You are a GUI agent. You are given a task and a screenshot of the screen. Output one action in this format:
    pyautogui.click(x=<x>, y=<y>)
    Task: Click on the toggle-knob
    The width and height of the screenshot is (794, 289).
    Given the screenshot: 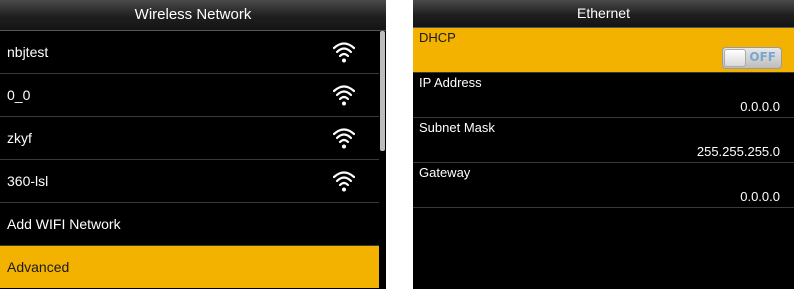 What is the action you would take?
    pyautogui.click(x=735, y=58)
    